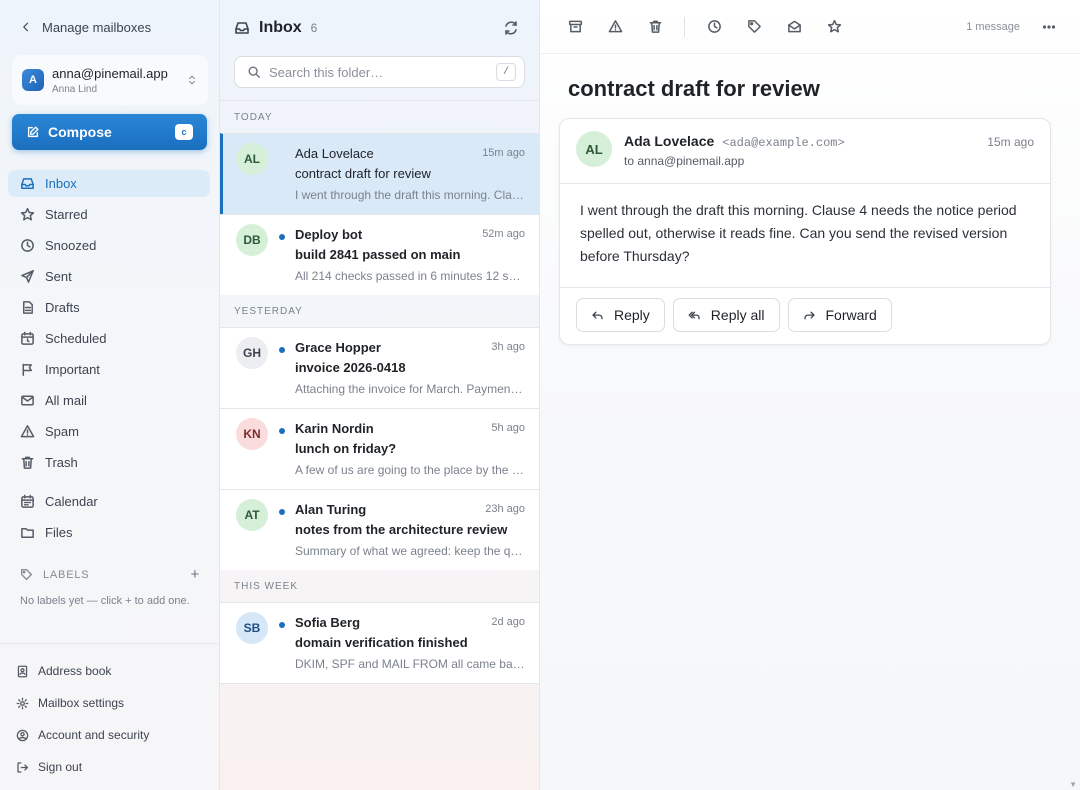 The image size is (1080, 790). What do you see at coordinates (109, 338) in the screenshot?
I see `nav-item-scheduled: Scheduled` at bounding box center [109, 338].